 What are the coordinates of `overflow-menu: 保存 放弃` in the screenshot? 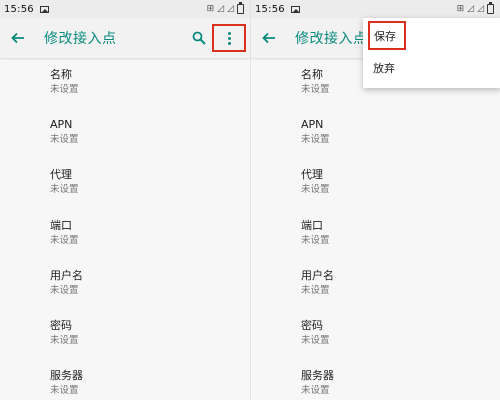 It's located at (431, 53).